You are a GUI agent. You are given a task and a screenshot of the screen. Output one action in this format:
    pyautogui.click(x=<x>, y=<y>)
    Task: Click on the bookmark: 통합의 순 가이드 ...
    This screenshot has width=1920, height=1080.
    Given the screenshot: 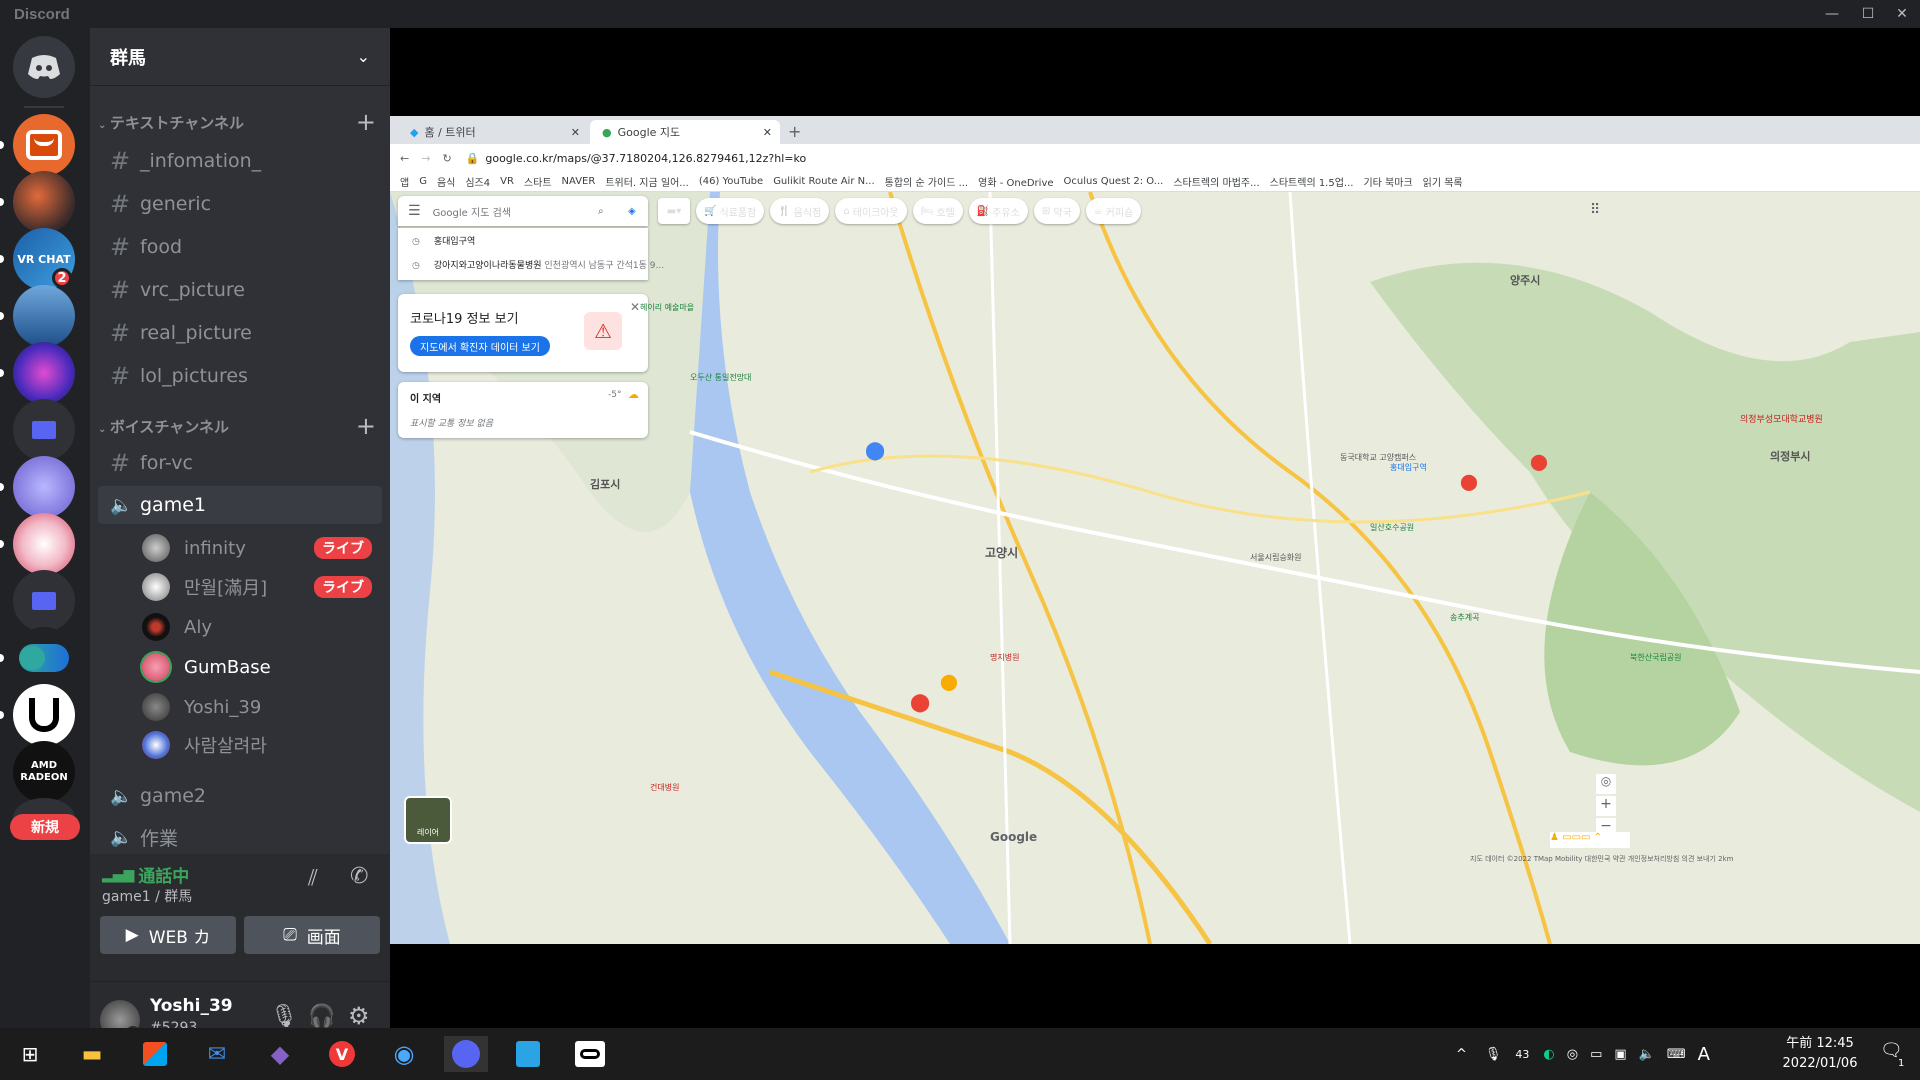 What is the action you would take?
    pyautogui.click(x=926, y=181)
    